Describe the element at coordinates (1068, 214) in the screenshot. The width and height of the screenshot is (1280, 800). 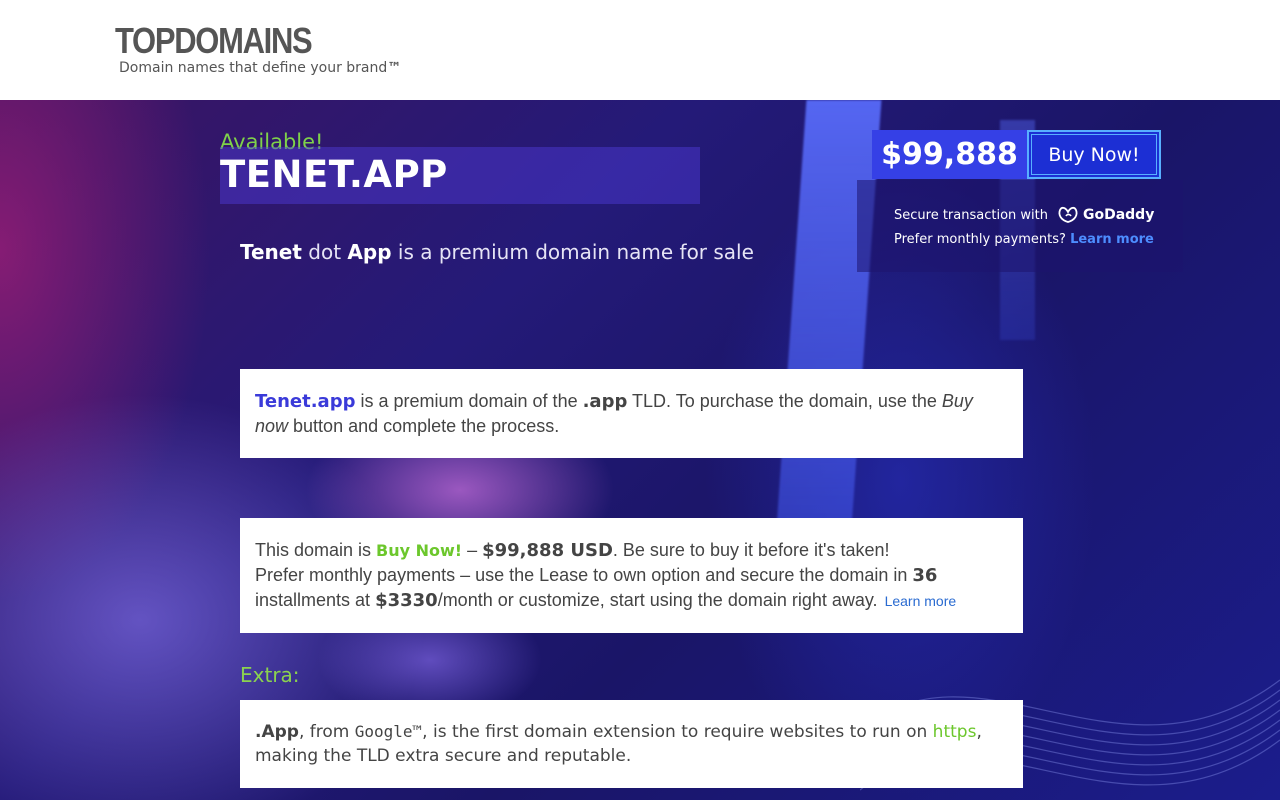
I see `godaddy-icon` at that location.